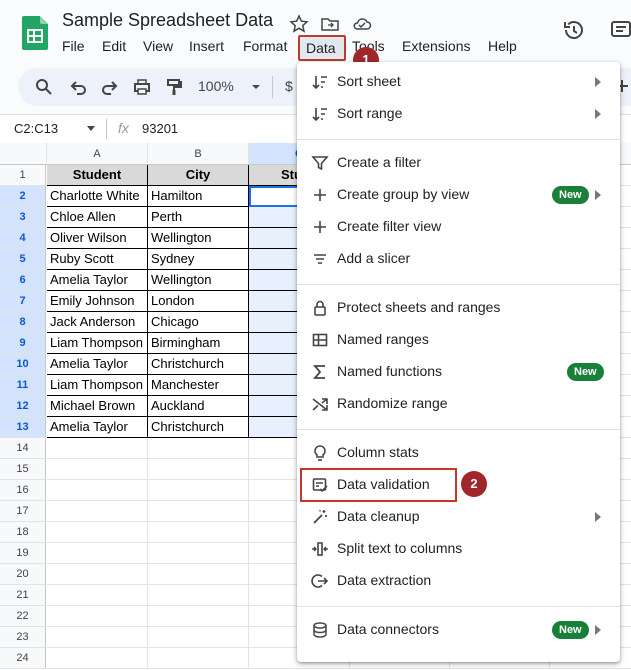 The width and height of the screenshot is (631, 670). What do you see at coordinates (73, 46) in the screenshot?
I see `menu-file: File` at bounding box center [73, 46].